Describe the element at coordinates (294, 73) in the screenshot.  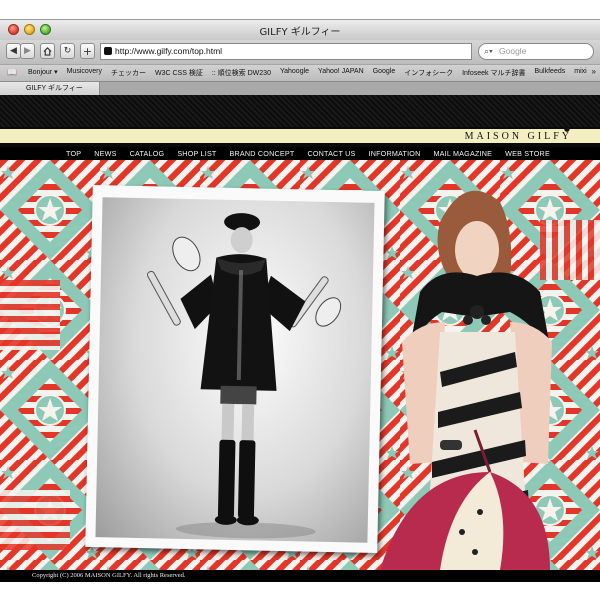
I see `bookmark-item: Yahoogle` at that location.